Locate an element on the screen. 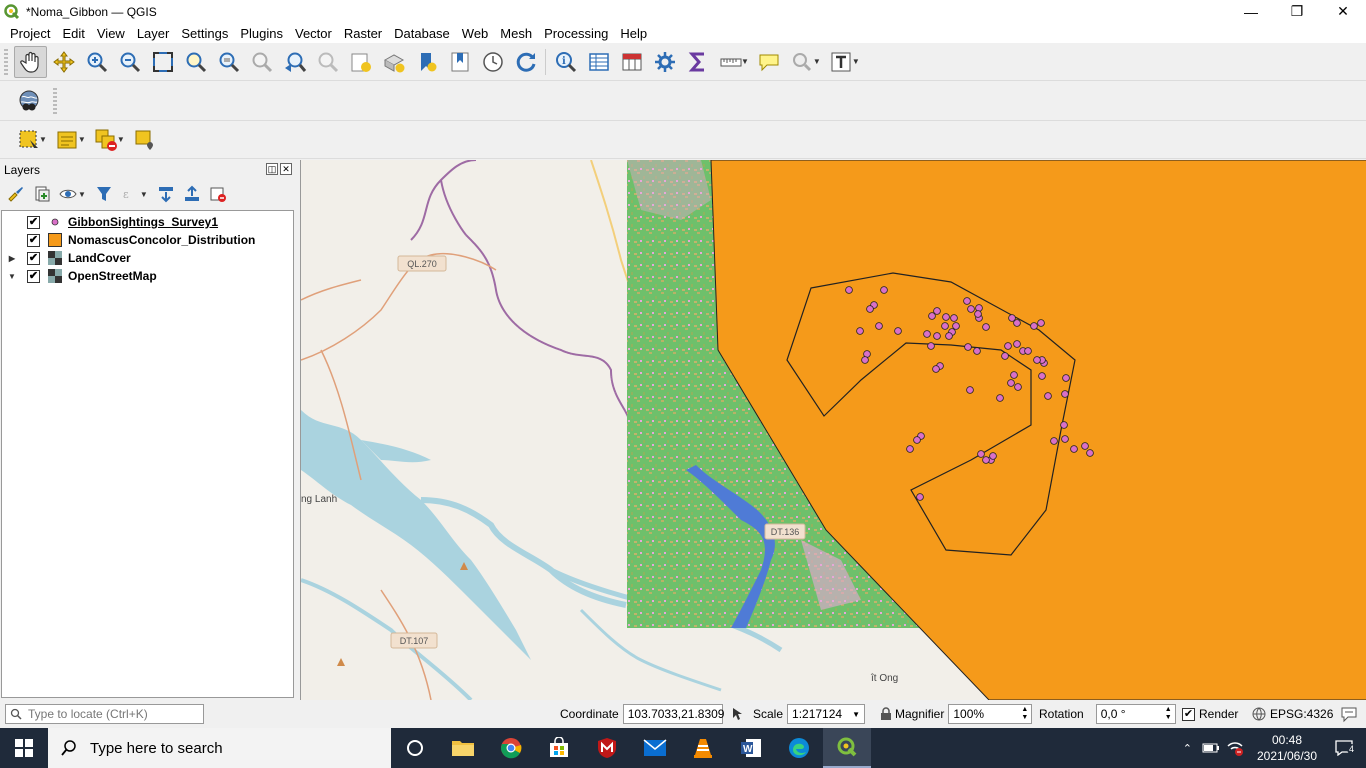 This screenshot has width=1366, height=768. map-tips-button is located at coordinates (769, 62).